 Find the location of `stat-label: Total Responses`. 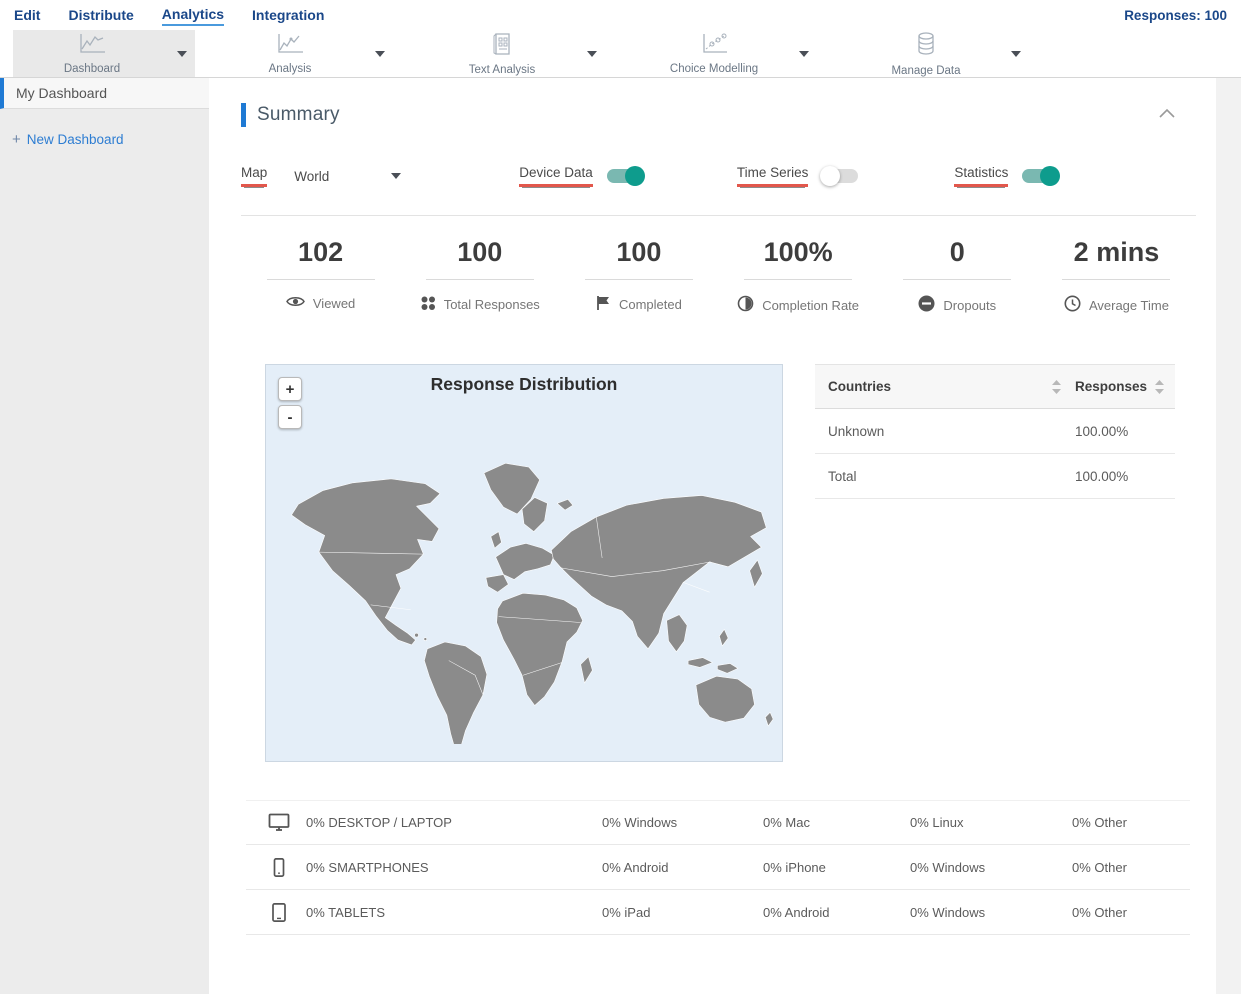

stat-label: Total Responses is located at coordinates (491, 304).